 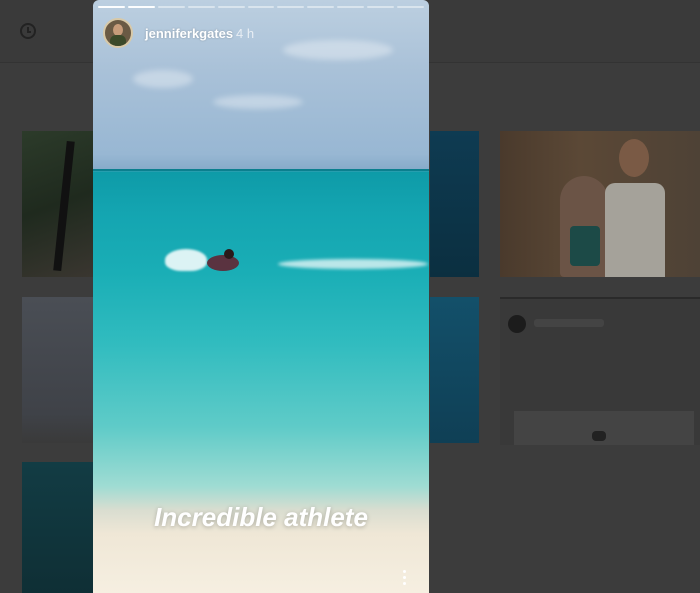 What do you see at coordinates (261, 170) in the screenshot?
I see `horizon` at bounding box center [261, 170].